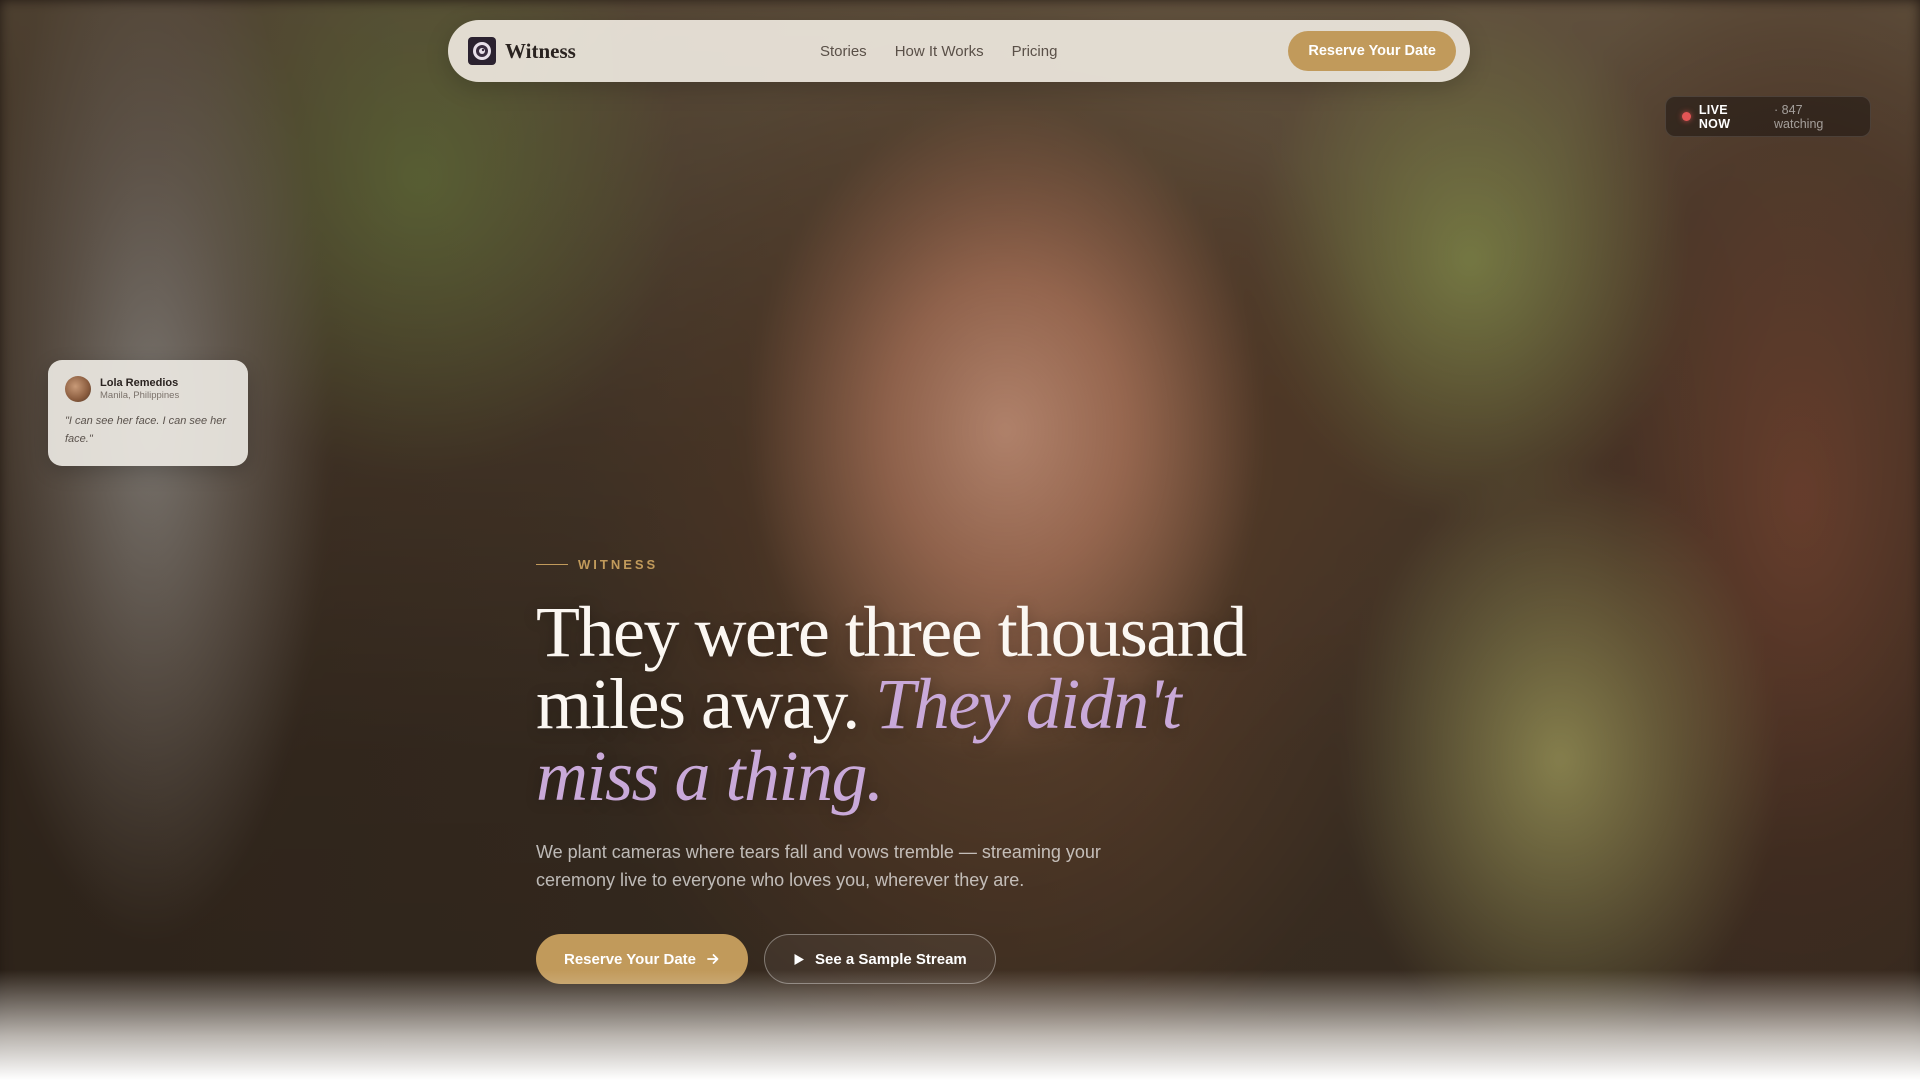  I want to click on eyebrow-divider, so click(552, 564).